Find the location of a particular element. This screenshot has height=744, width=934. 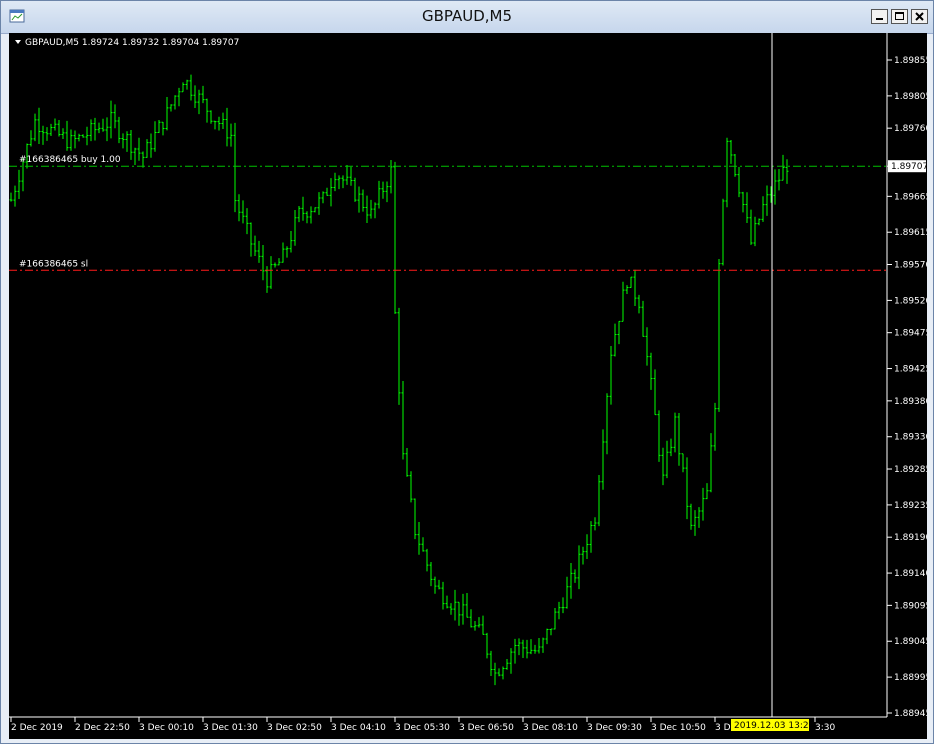

price-tick-label: 1.89235 is located at coordinates (910, 506).